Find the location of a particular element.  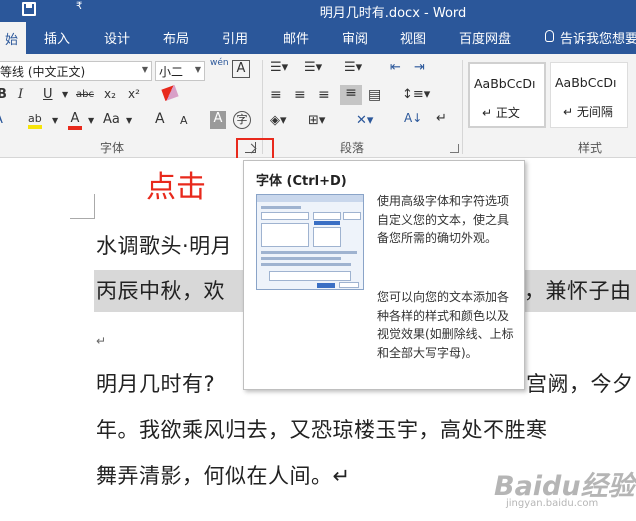

align-right-icon: ≡ is located at coordinates (324, 95).